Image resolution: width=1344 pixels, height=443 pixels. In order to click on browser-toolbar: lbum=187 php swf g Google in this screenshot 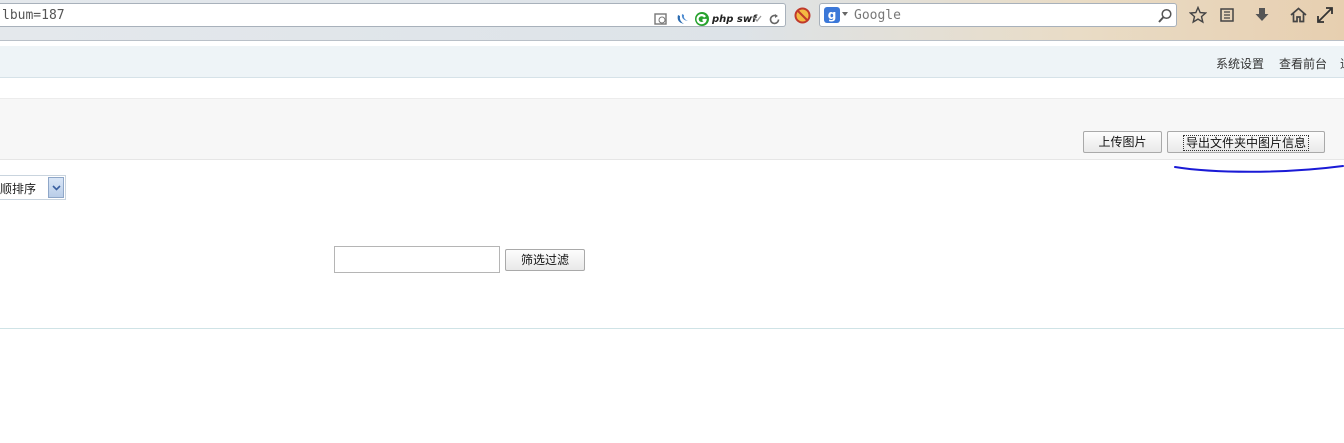, I will do `click(672, 20)`.